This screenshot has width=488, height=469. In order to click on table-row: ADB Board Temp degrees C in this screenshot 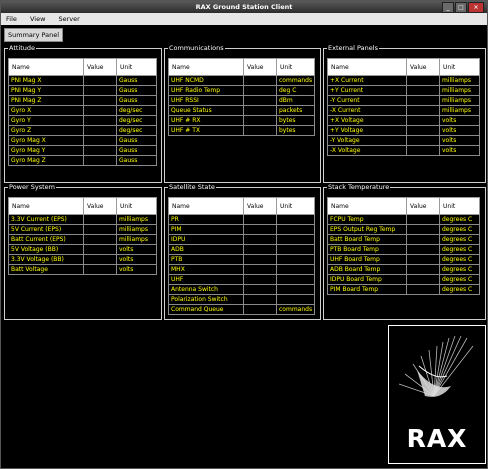, I will do `click(403, 269)`.